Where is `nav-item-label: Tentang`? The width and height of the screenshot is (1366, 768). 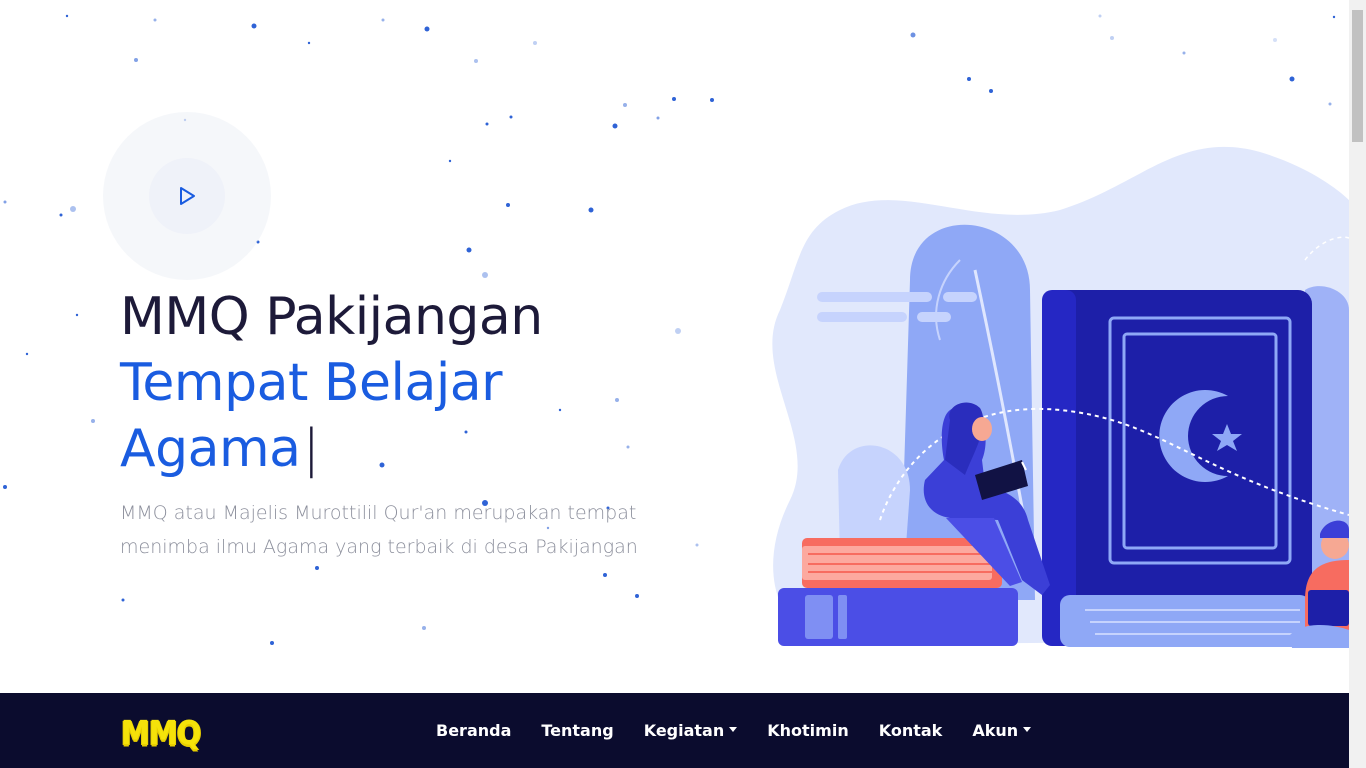 nav-item-label: Tentang is located at coordinates (577, 730).